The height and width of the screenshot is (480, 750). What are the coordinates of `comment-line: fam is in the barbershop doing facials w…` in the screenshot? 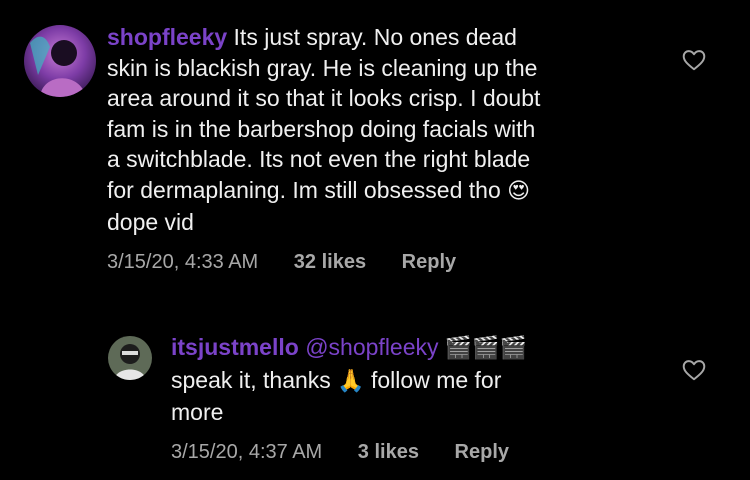 It's located at (321, 128).